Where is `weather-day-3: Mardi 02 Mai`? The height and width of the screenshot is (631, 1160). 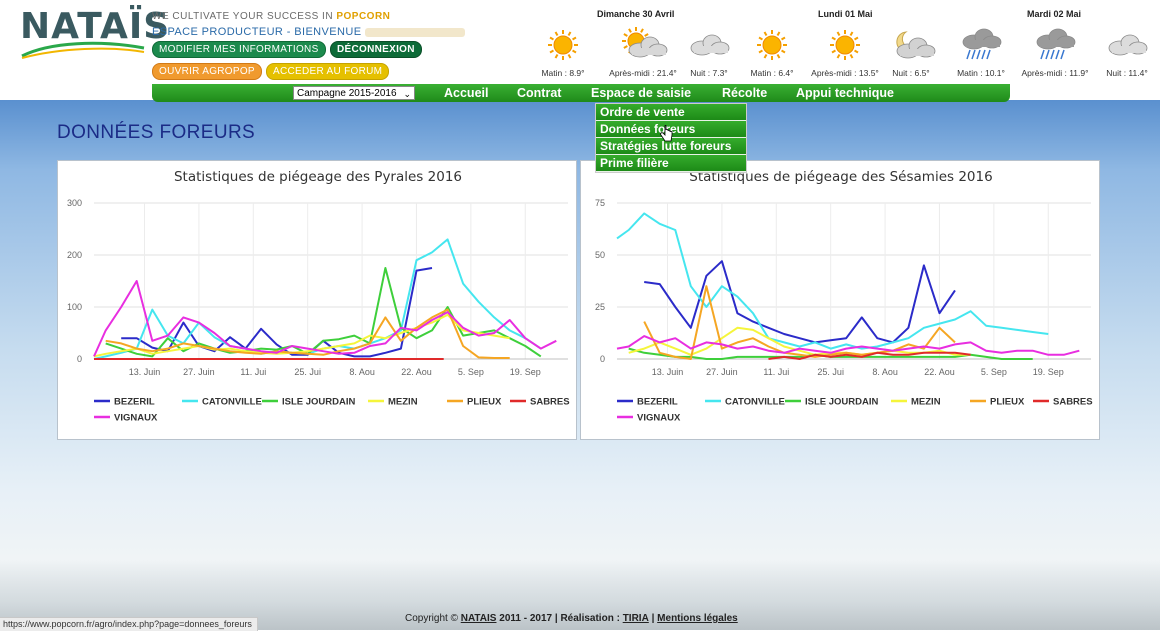
weather-day-3: Mardi 02 Mai is located at coordinates (1054, 14).